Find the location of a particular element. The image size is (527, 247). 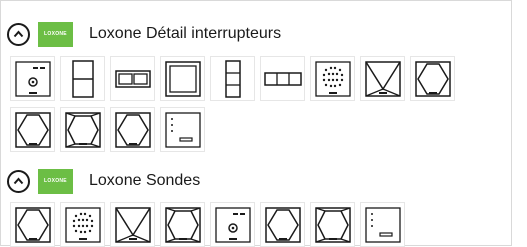

switch-1-square-icon is located at coordinates (182, 78).